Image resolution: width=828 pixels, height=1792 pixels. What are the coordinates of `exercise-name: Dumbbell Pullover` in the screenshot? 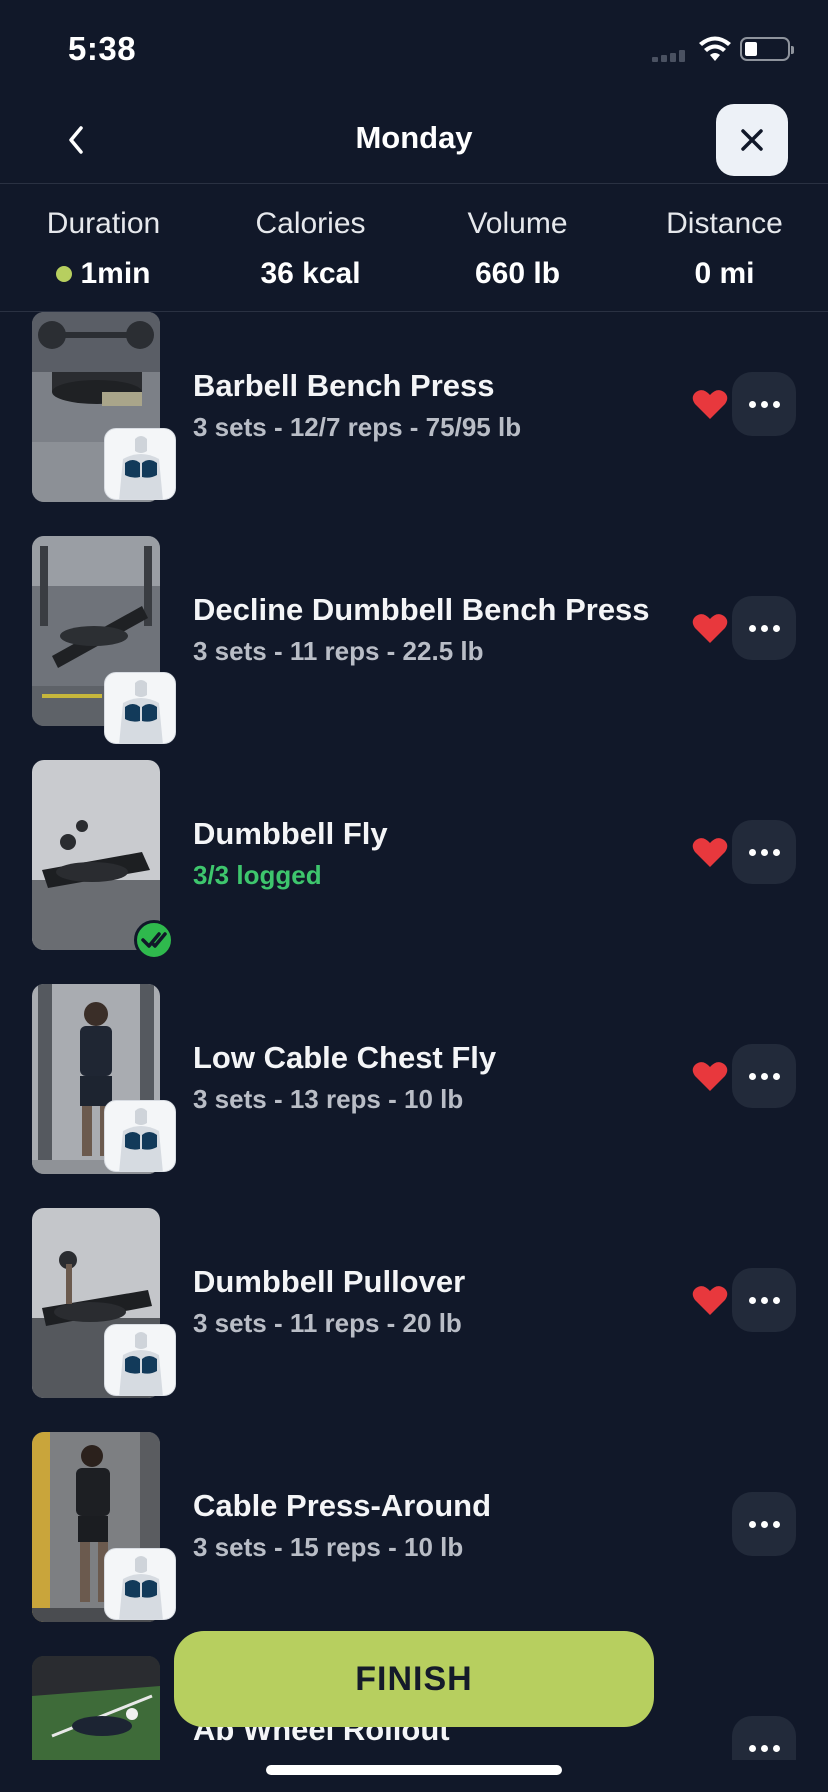 It's located at (329, 1281).